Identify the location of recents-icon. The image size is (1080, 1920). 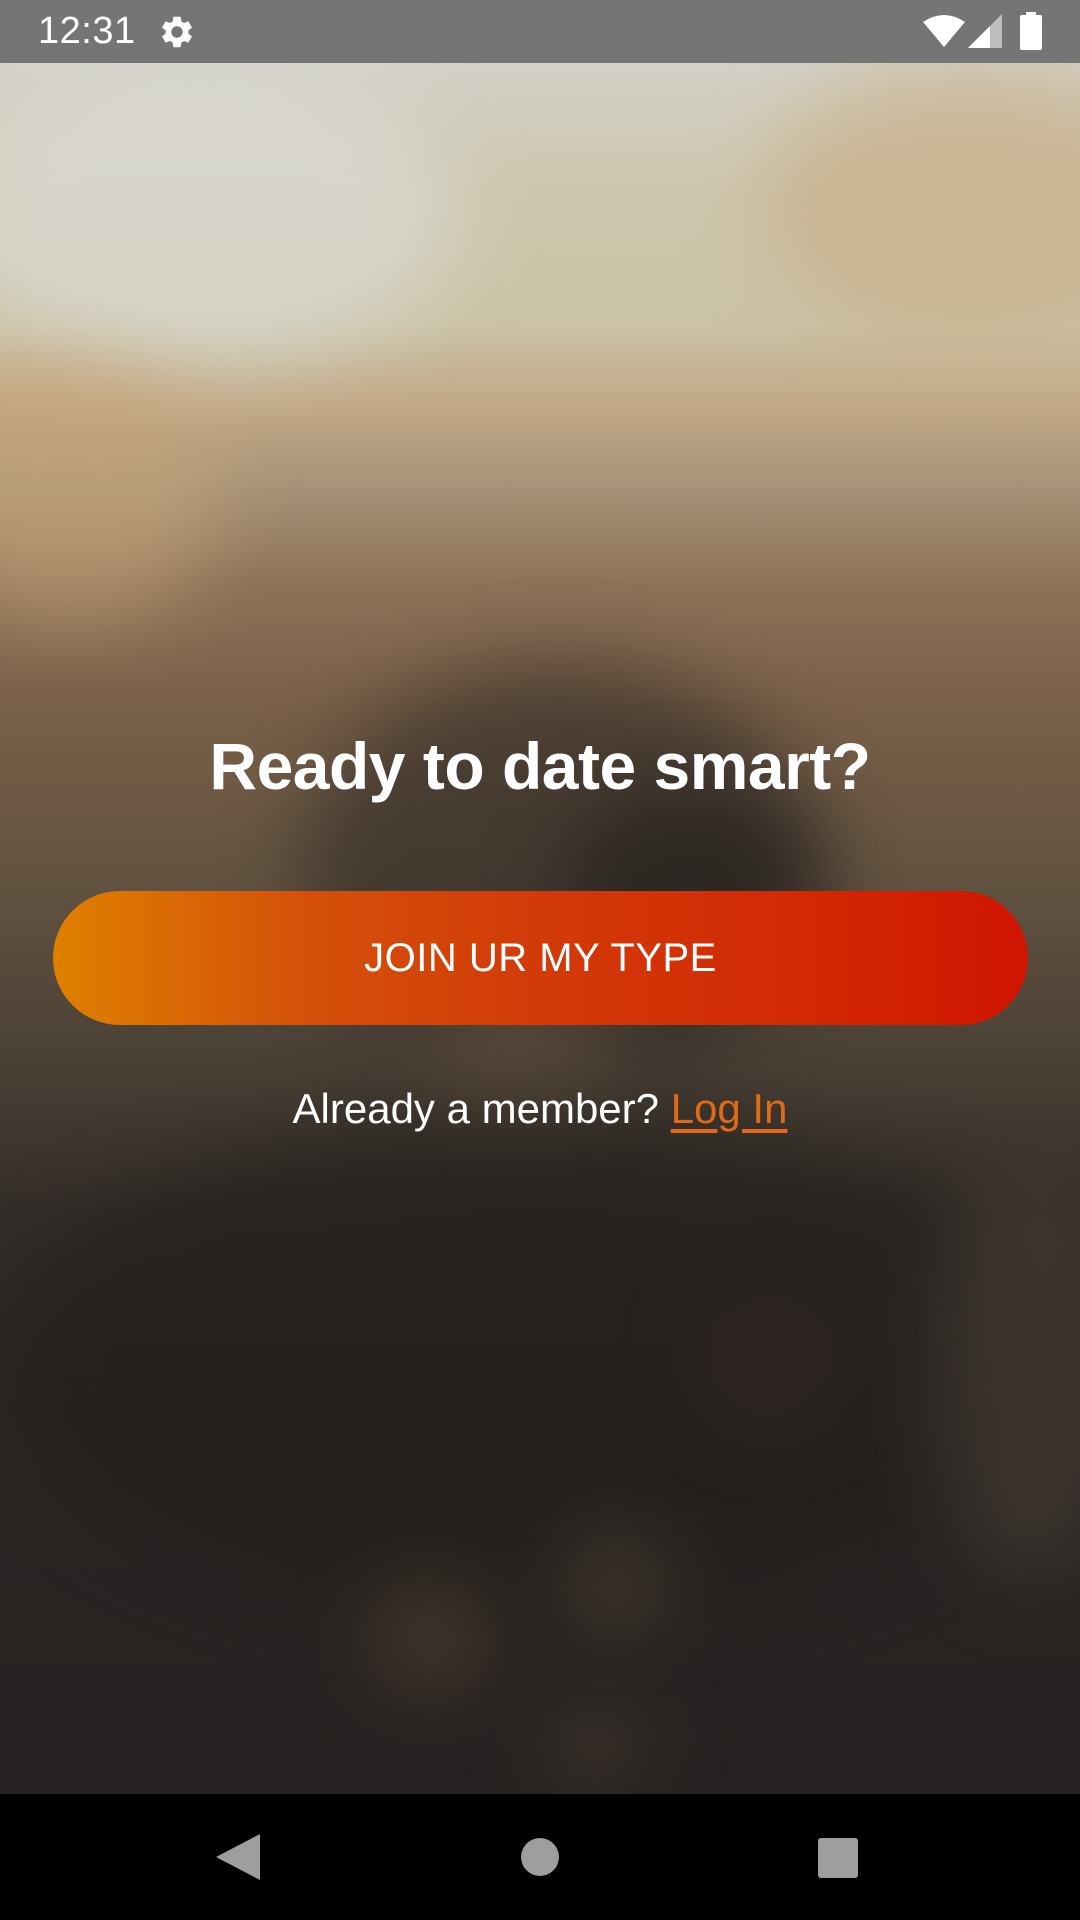
(838, 1858).